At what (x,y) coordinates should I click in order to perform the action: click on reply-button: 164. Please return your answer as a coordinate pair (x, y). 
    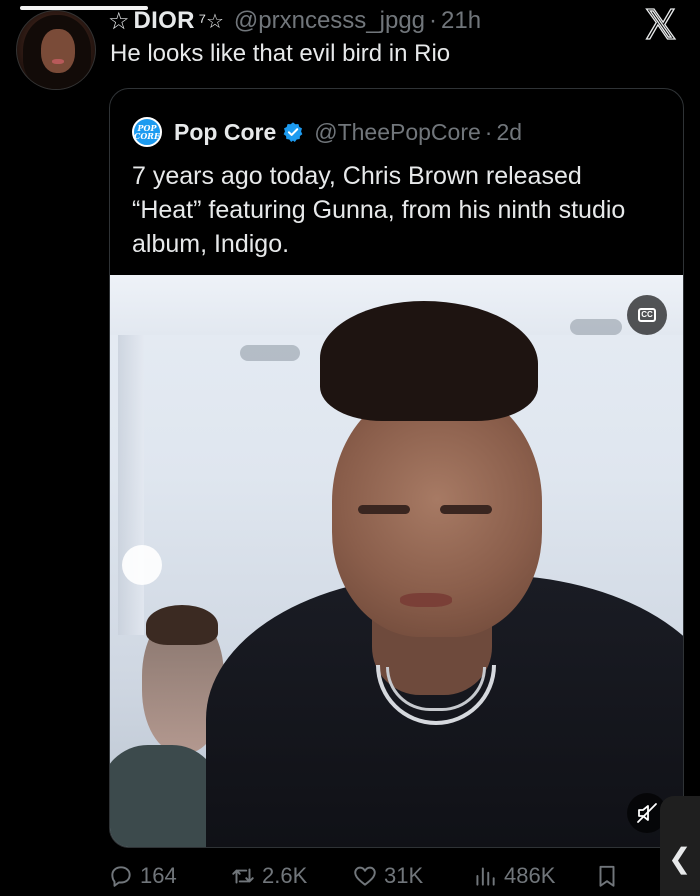
    Looking at the image, I should click on (142, 876).